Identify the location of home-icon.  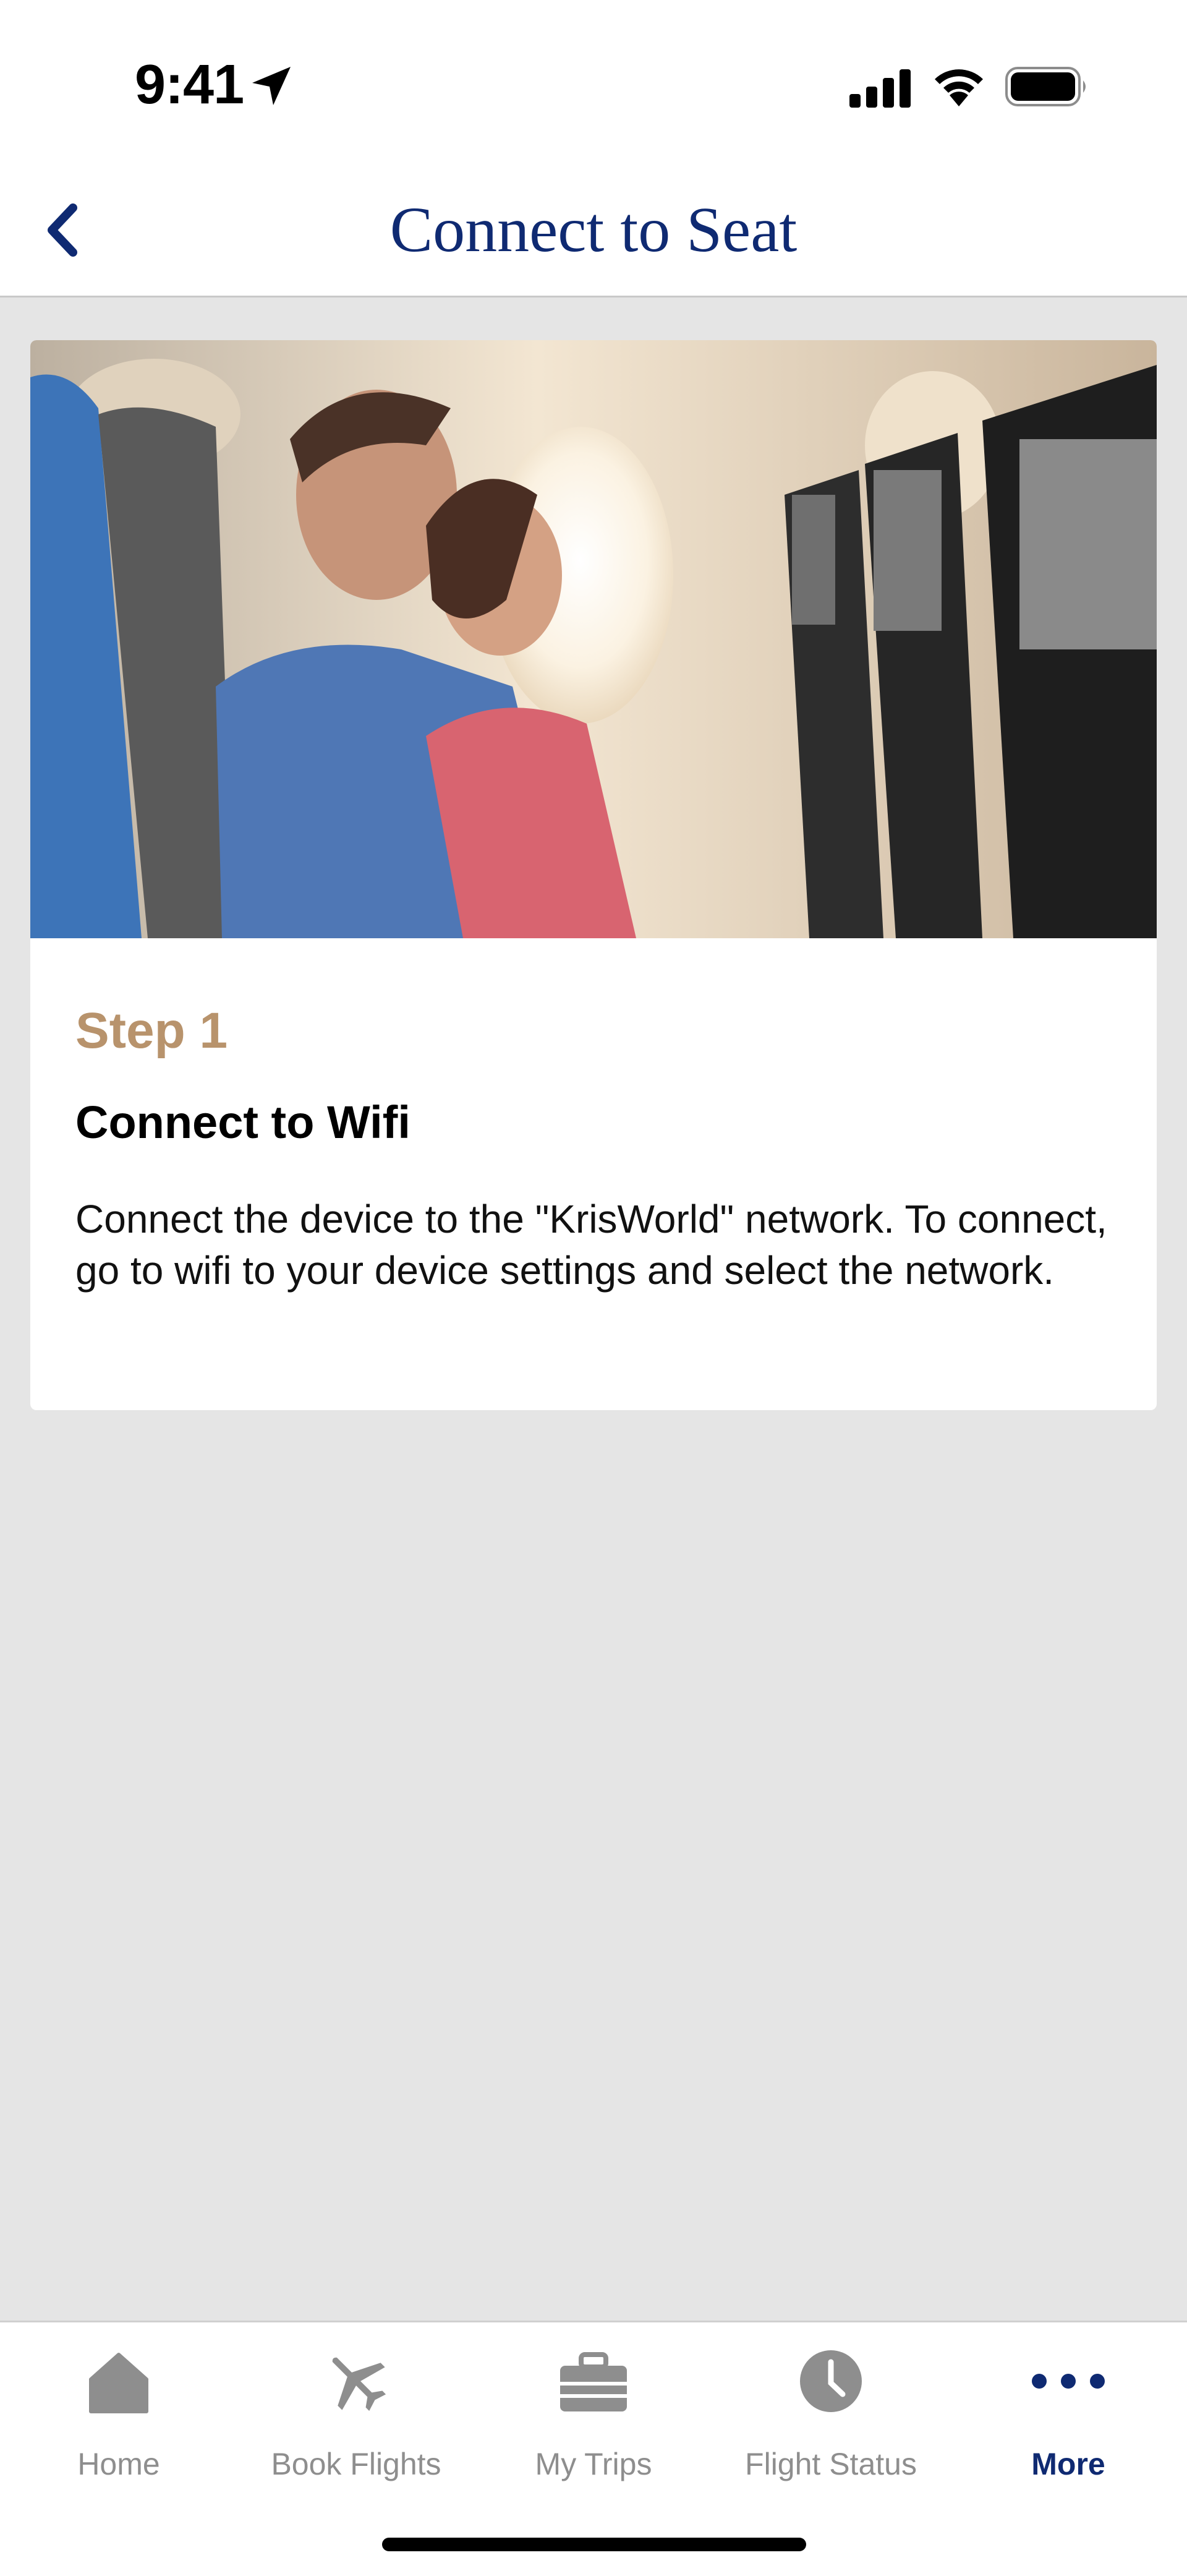
(119, 2383).